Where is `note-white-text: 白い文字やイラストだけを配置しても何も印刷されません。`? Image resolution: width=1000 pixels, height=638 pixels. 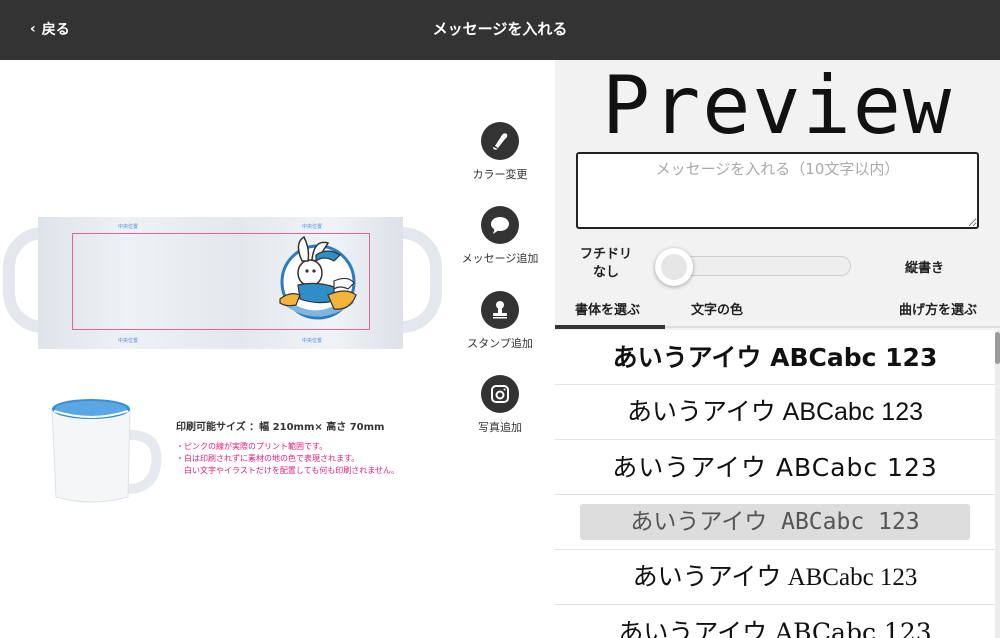 note-white-text: 白い文字やイラストだけを配置しても何も印刷されません。 is located at coordinates (291, 470).